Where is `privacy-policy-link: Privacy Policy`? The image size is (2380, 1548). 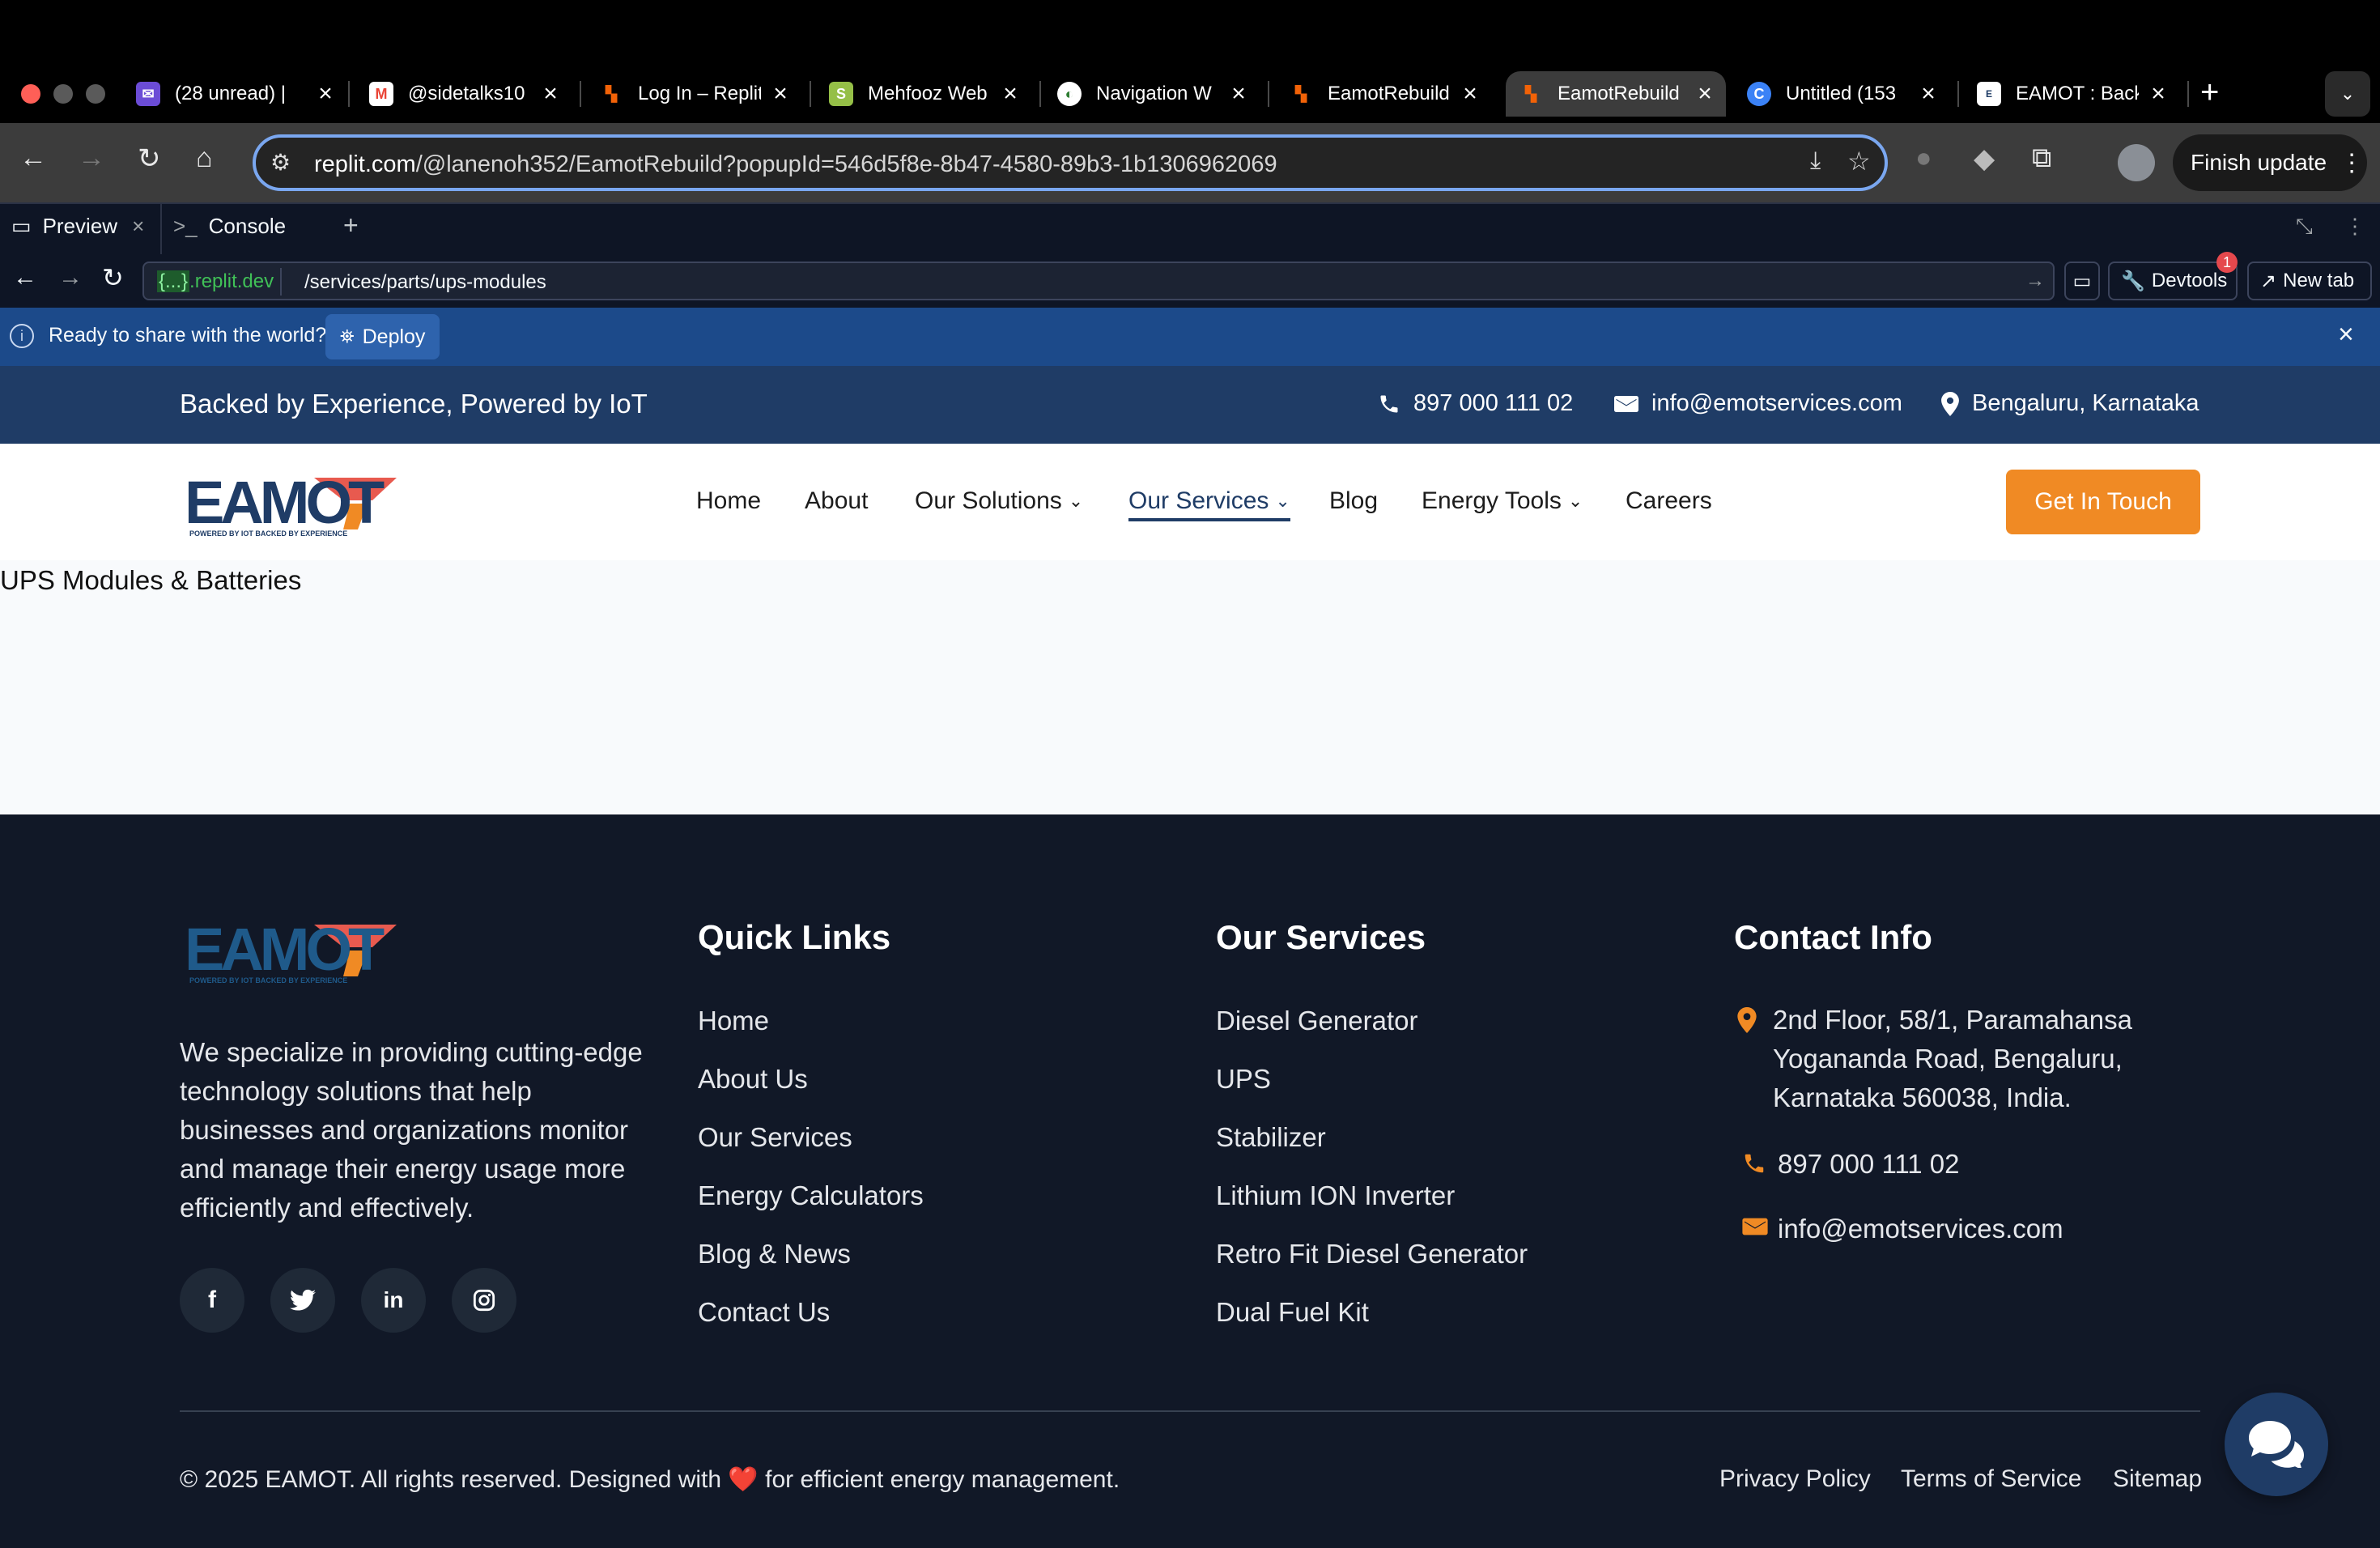 privacy-policy-link: Privacy Policy is located at coordinates (1795, 1479).